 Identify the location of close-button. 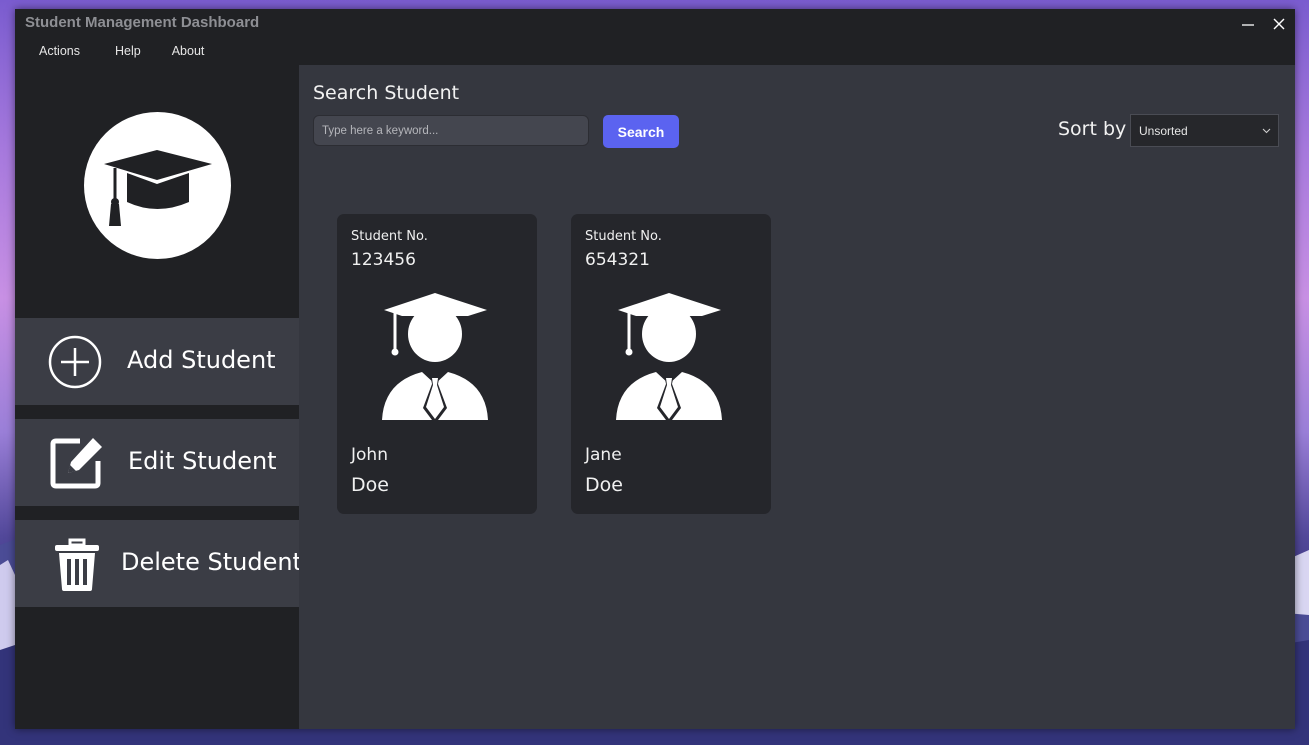
(1279, 24).